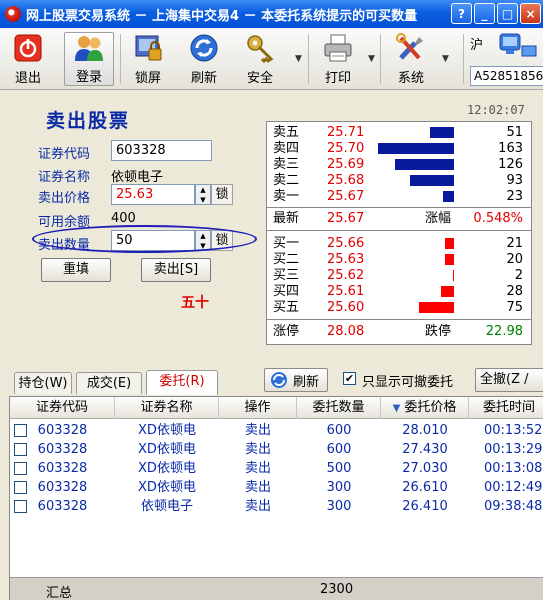 The width and height of the screenshot is (543, 600). I want to click on column-header-sorted: ▼ 委托价格, so click(425, 408).